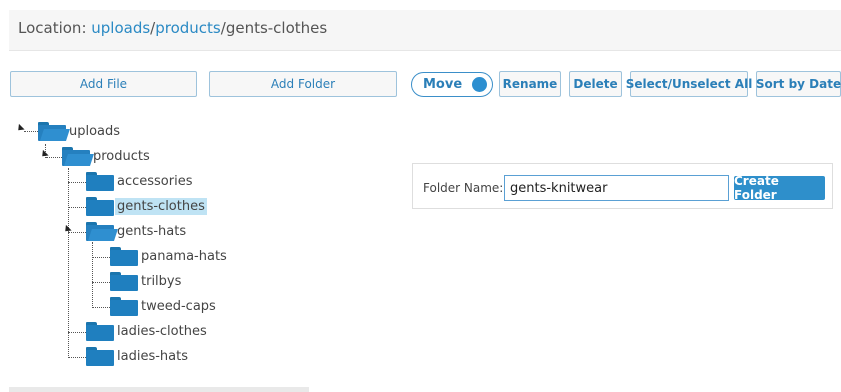 The width and height of the screenshot is (841, 392). I want to click on location-prefix: Location:, so click(55, 28).